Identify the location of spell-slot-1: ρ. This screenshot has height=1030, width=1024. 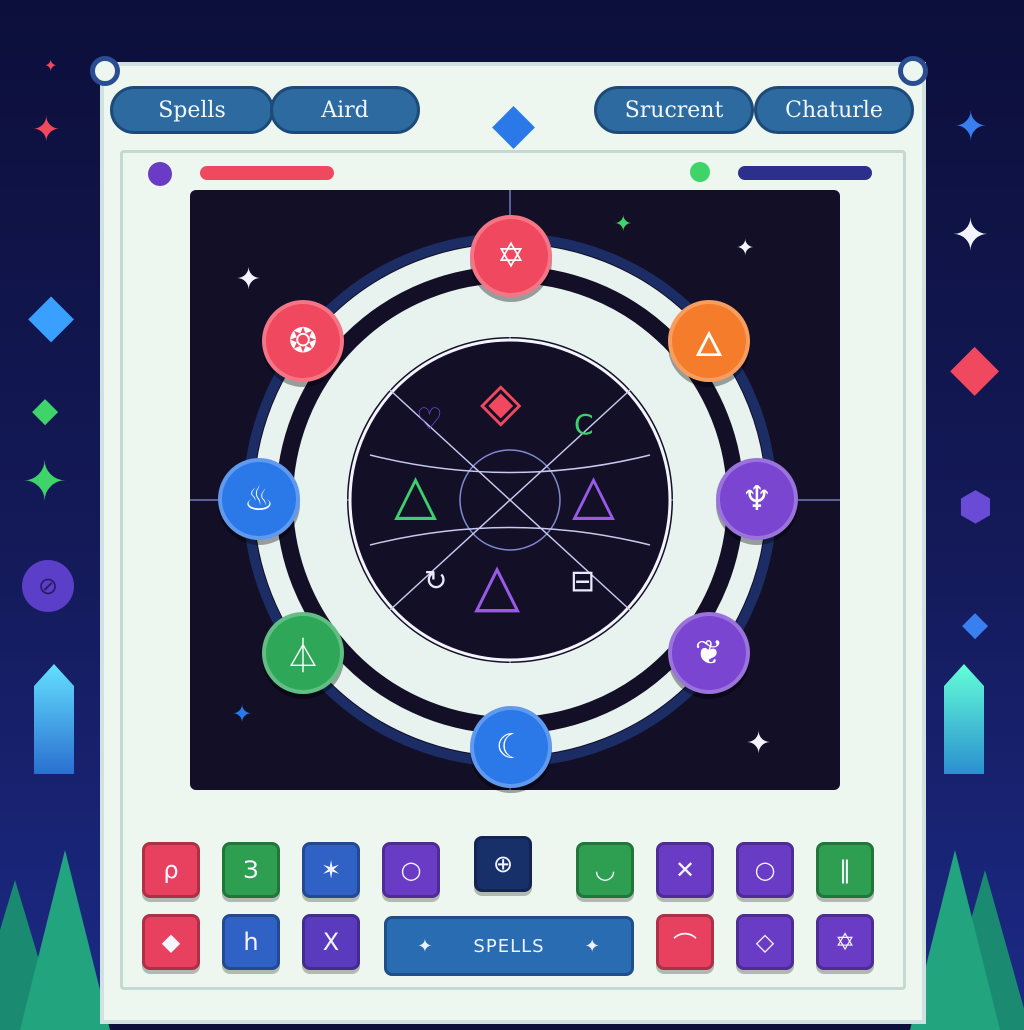
(171, 870).